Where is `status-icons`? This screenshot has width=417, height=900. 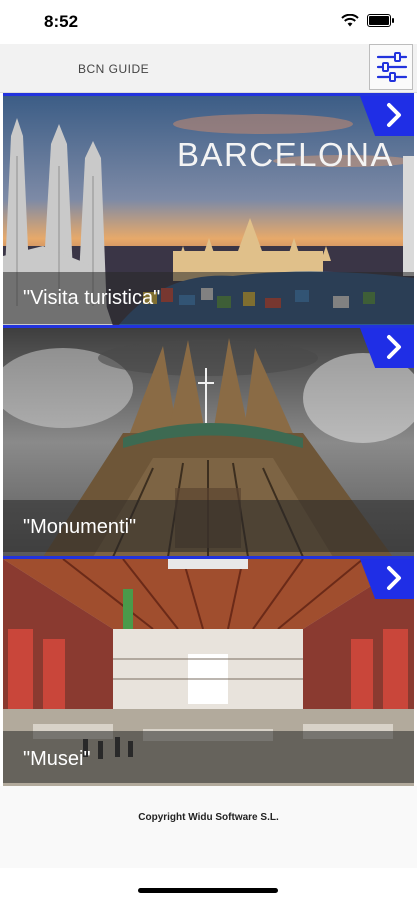
status-icons is located at coordinates (367, 20).